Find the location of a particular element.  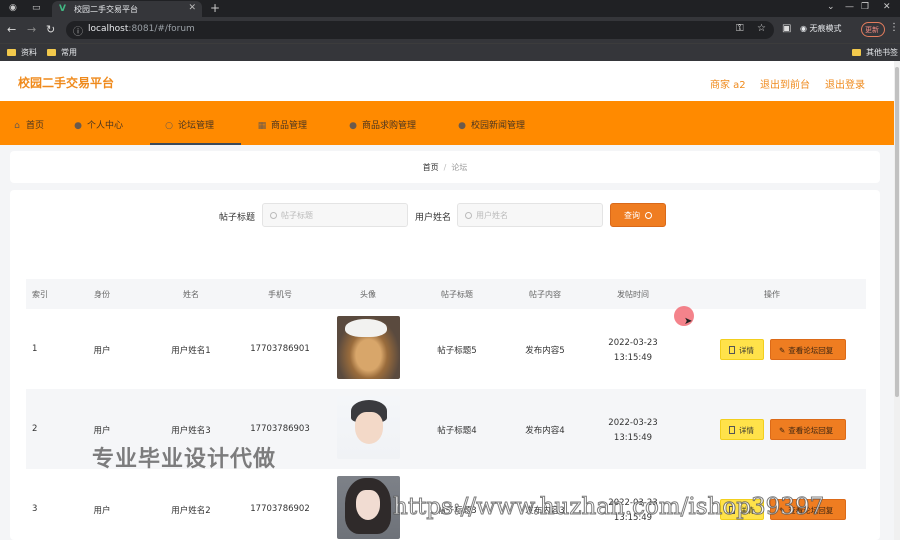

nav-item-goods: ▦ 商品管理 is located at coordinates (282, 123).